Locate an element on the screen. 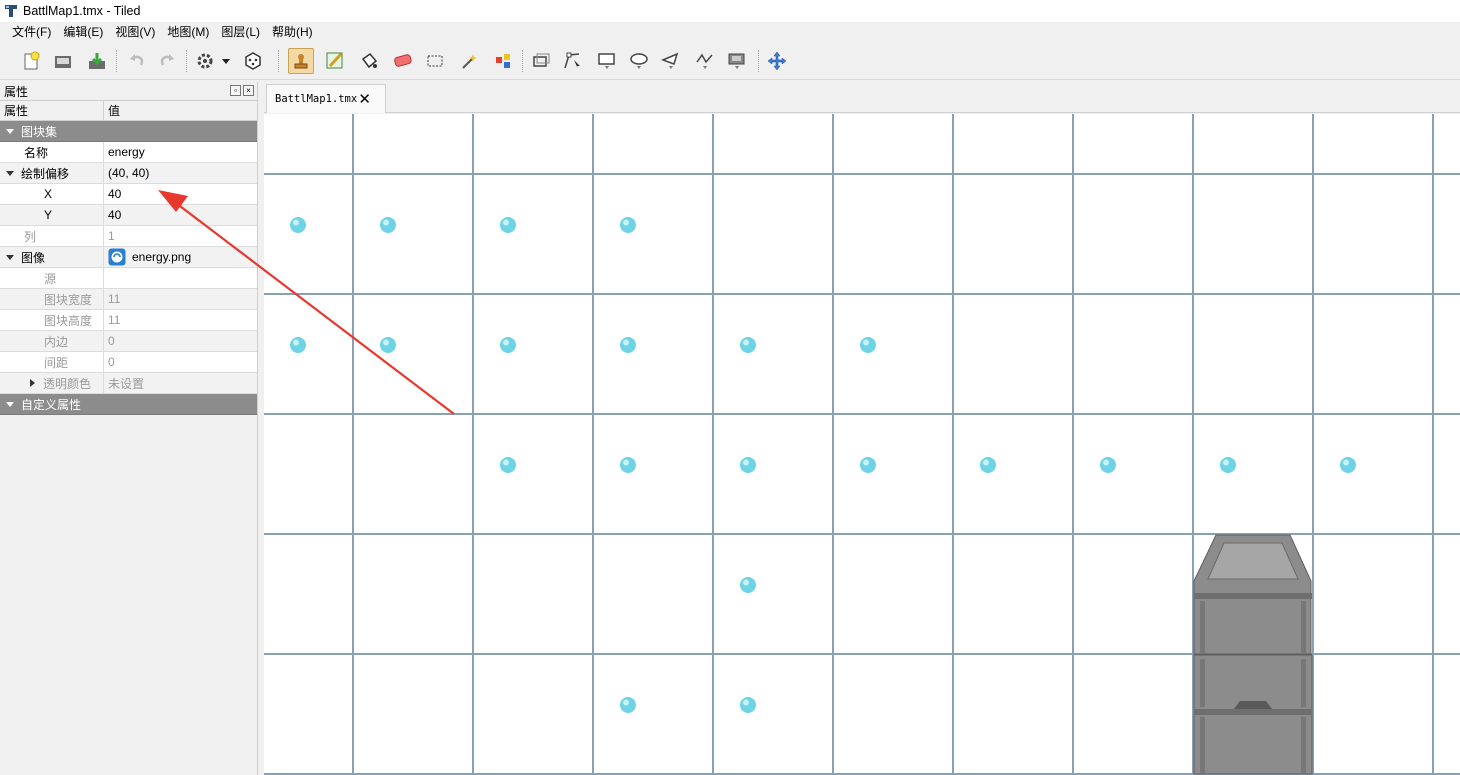 The image size is (1460, 775). property-value: energy is located at coordinates (180, 152).